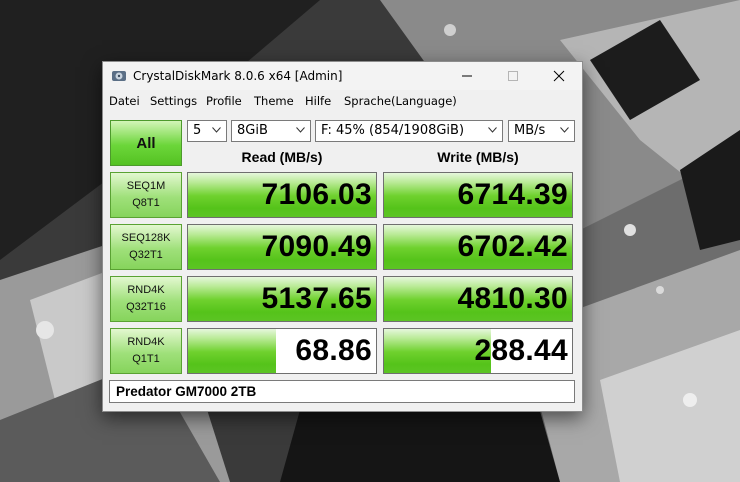 The height and width of the screenshot is (482, 740). I want to click on menu-file: Datei, so click(124, 101).